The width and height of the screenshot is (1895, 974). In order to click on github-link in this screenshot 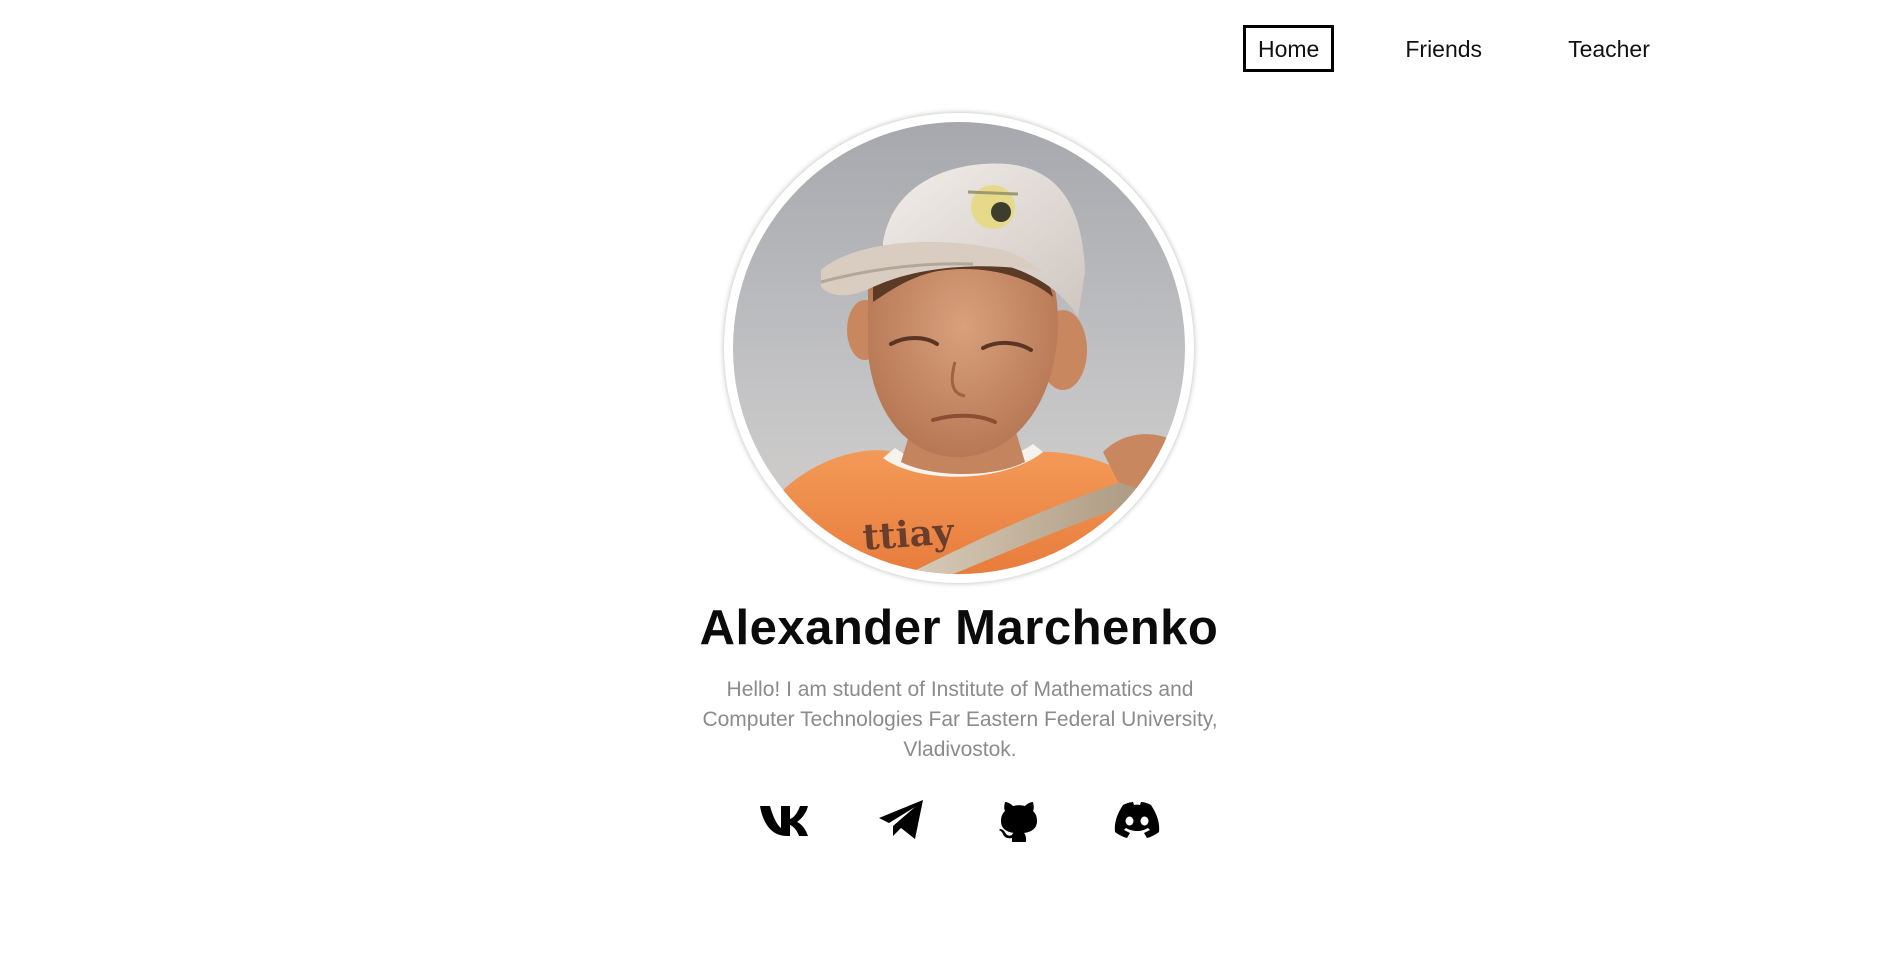, I will do `click(1019, 822)`.